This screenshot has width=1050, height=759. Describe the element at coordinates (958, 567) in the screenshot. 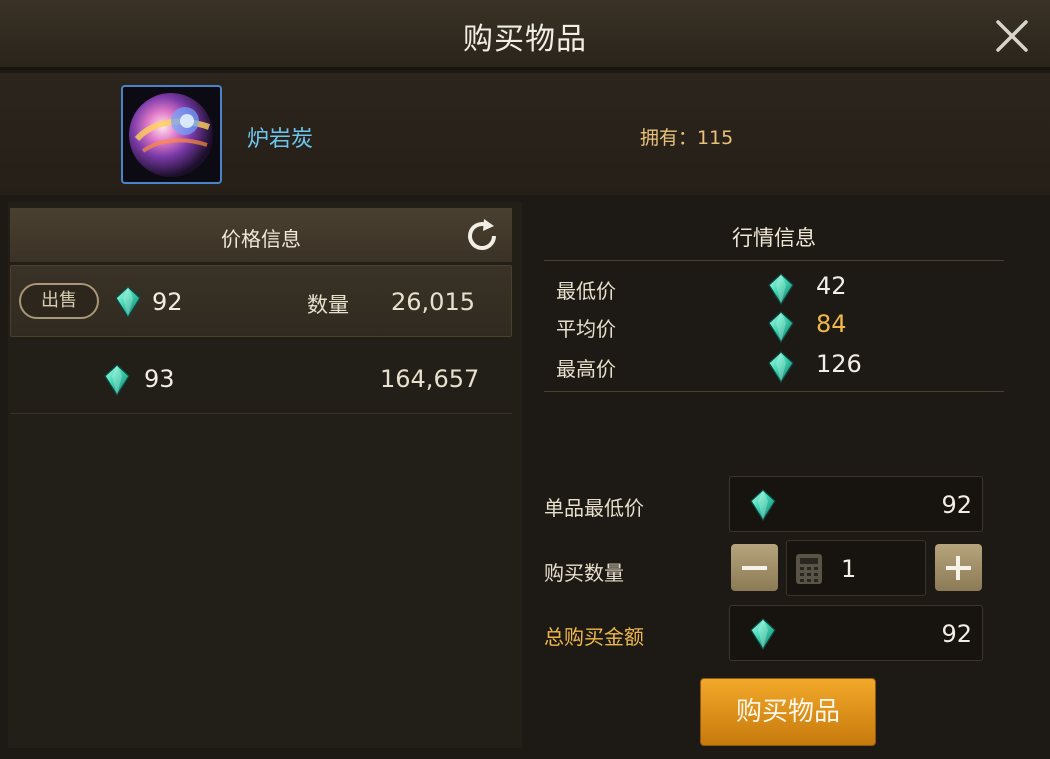

I see `increase-button` at that location.